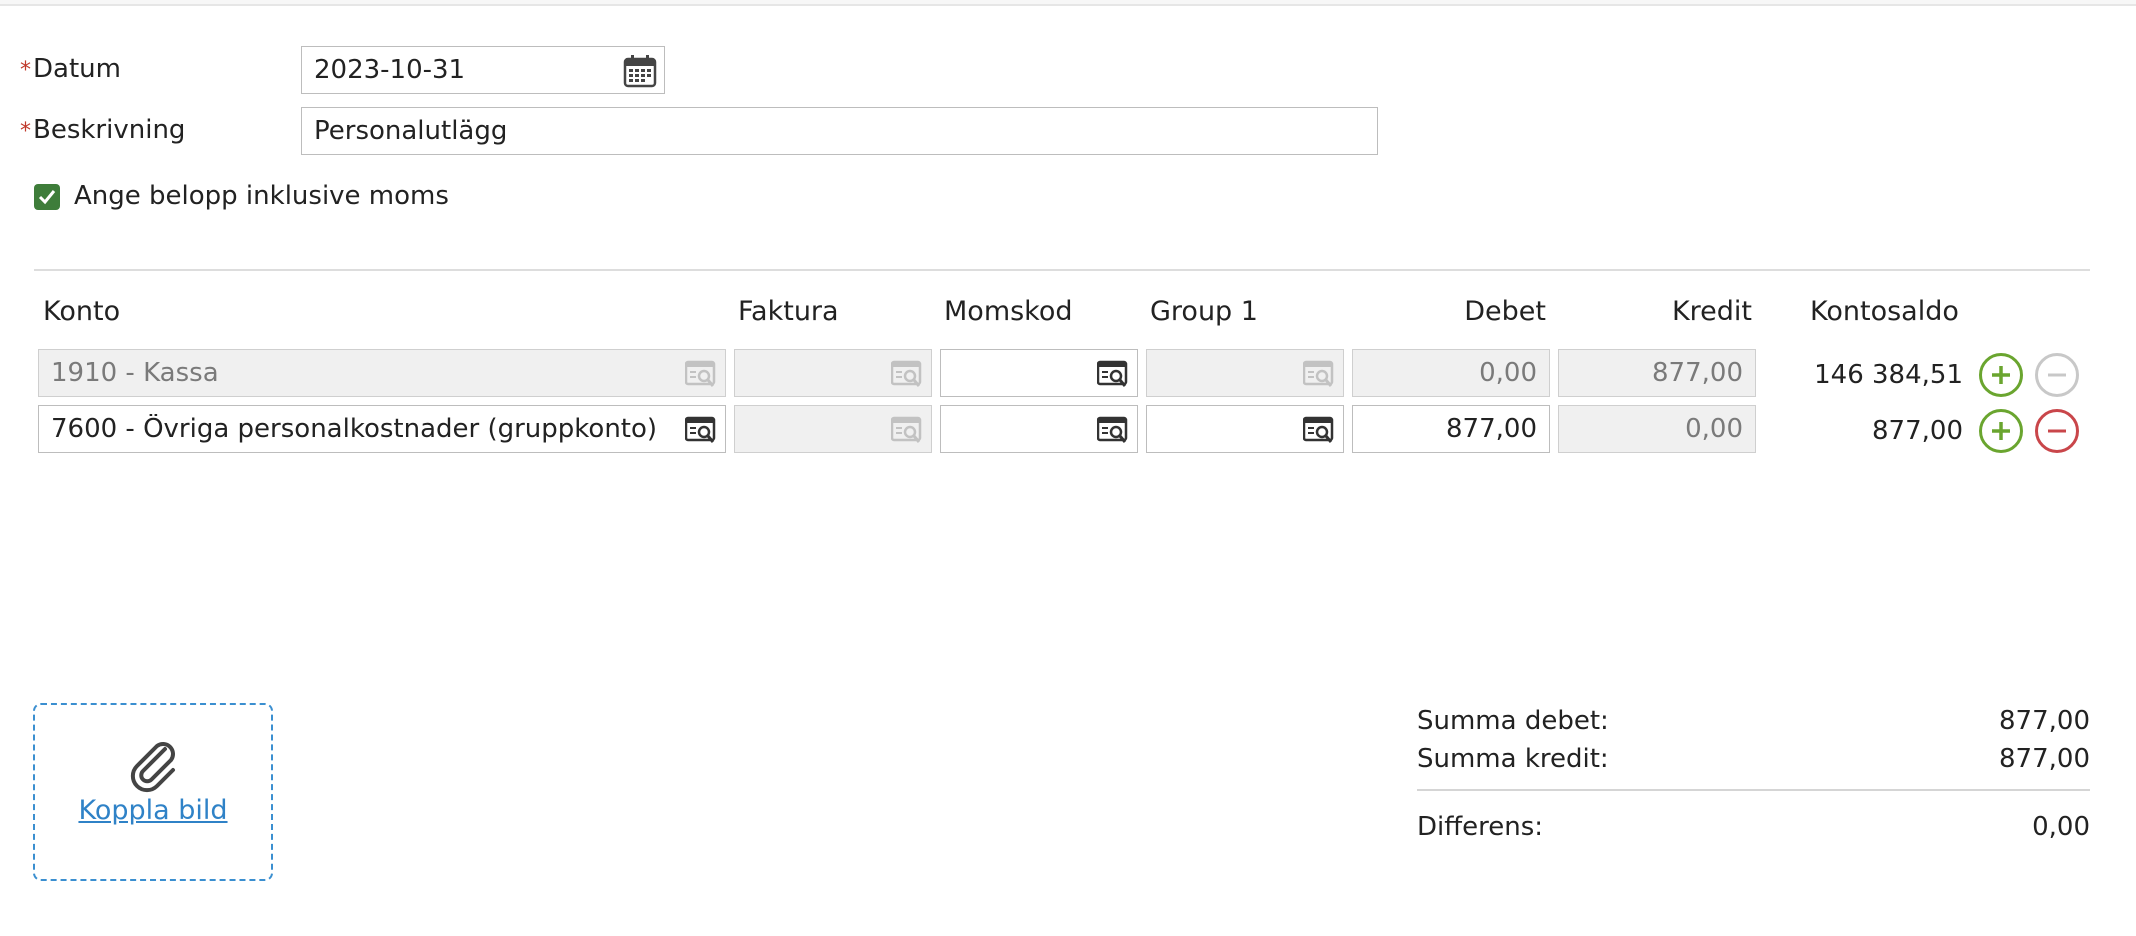 This screenshot has width=2136, height=936. I want to click on debit-field: 877,00, so click(1451, 429).